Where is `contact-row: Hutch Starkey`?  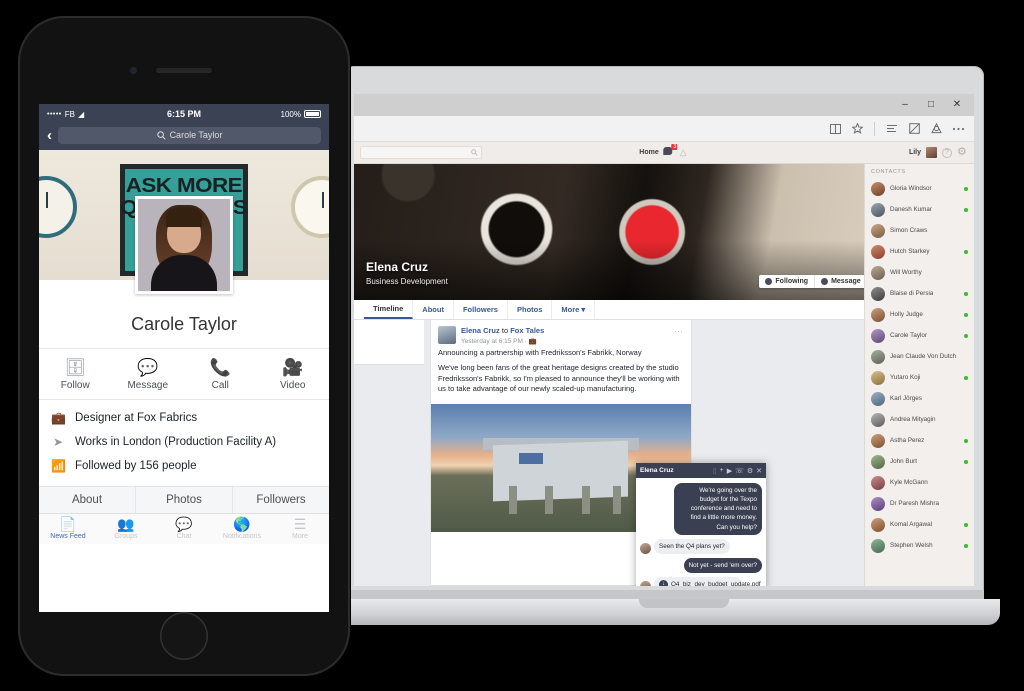 contact-row: Hutch Starkey is located at coordinates (919, 251).